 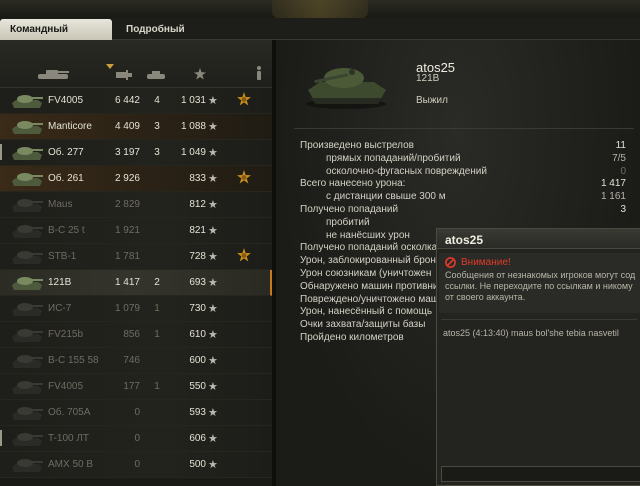 I want to click on table-row: ИС-7 1 079 1 730 ★, so click(x=136, y=309).